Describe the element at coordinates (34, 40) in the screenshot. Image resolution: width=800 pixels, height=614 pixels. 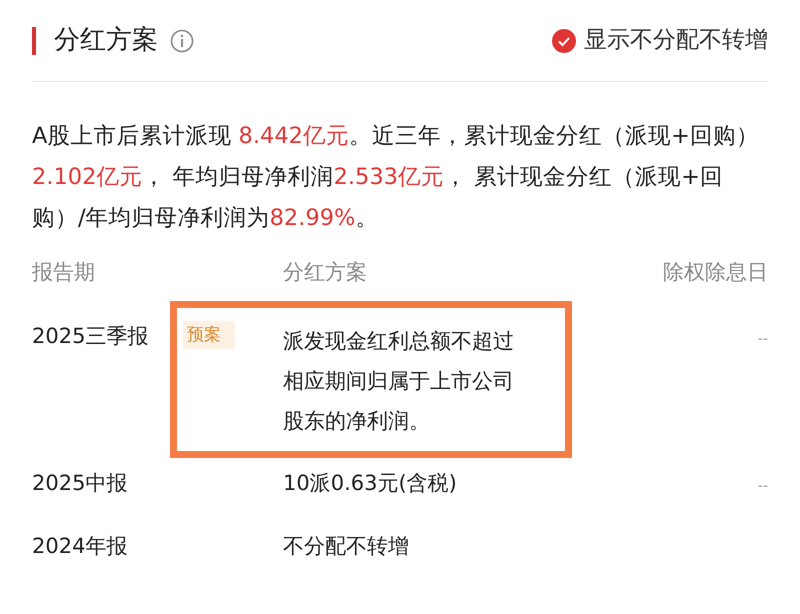
I see `title-accent-bar` at that location.